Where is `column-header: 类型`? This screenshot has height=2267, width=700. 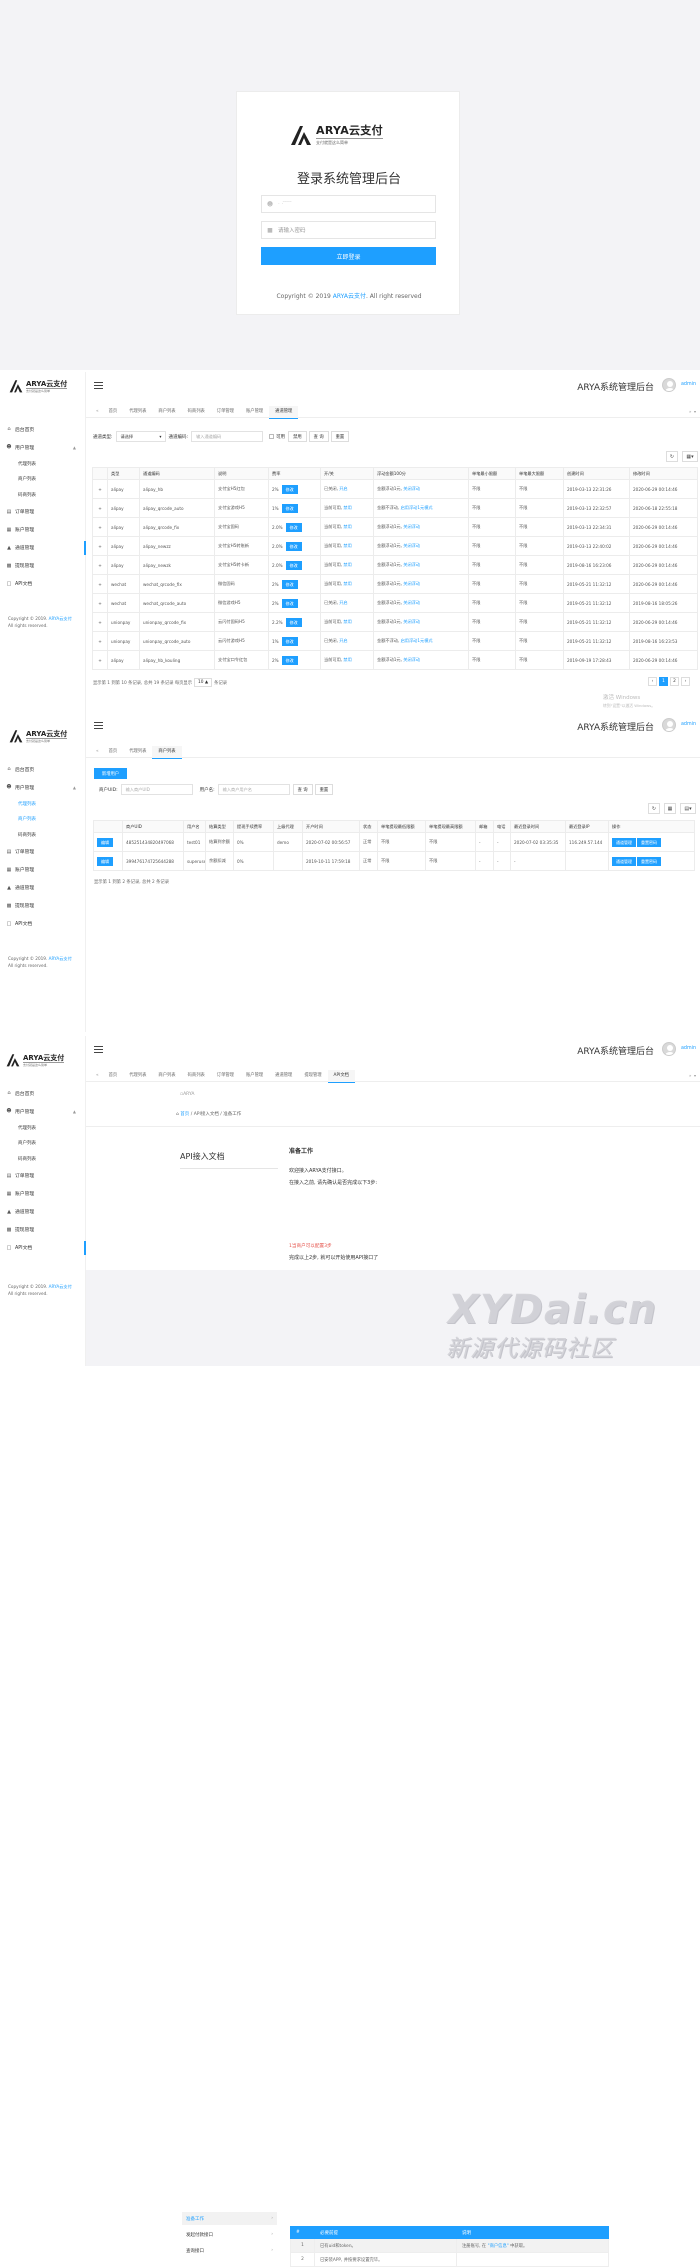
column-header: 类型 is located at coordinates (123, 473).